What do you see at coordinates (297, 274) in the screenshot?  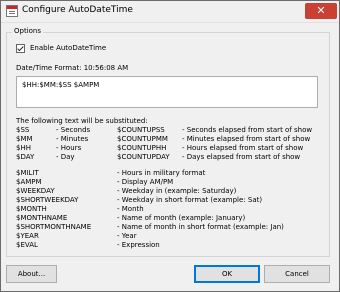 I see `cancel-button: Cancel` at bounding box center [297, 274].